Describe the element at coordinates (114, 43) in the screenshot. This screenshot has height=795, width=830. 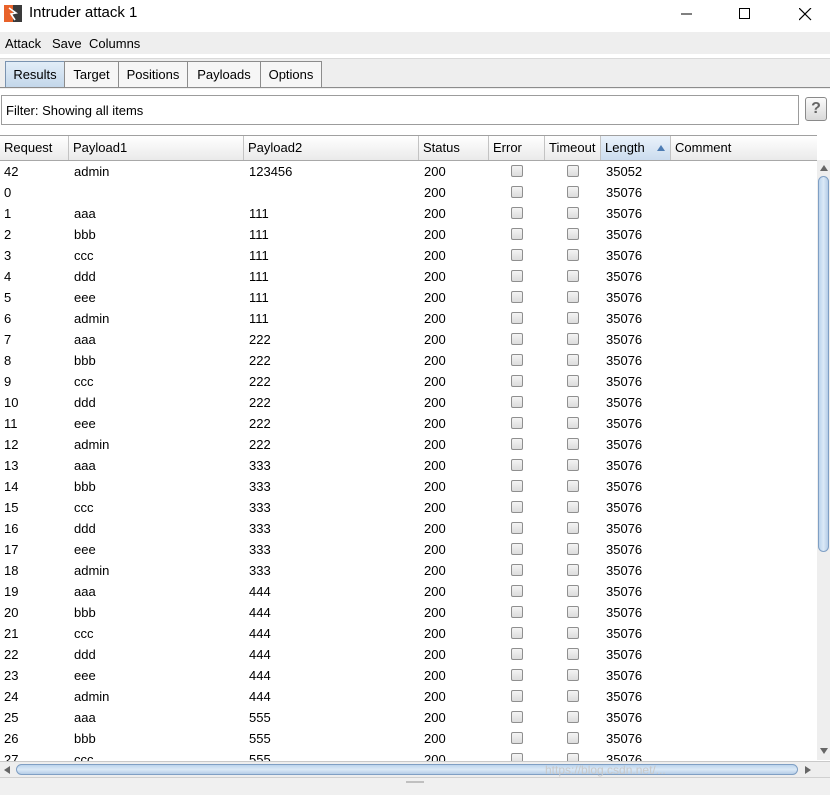
I see `menu-columns: Columns` at that location.